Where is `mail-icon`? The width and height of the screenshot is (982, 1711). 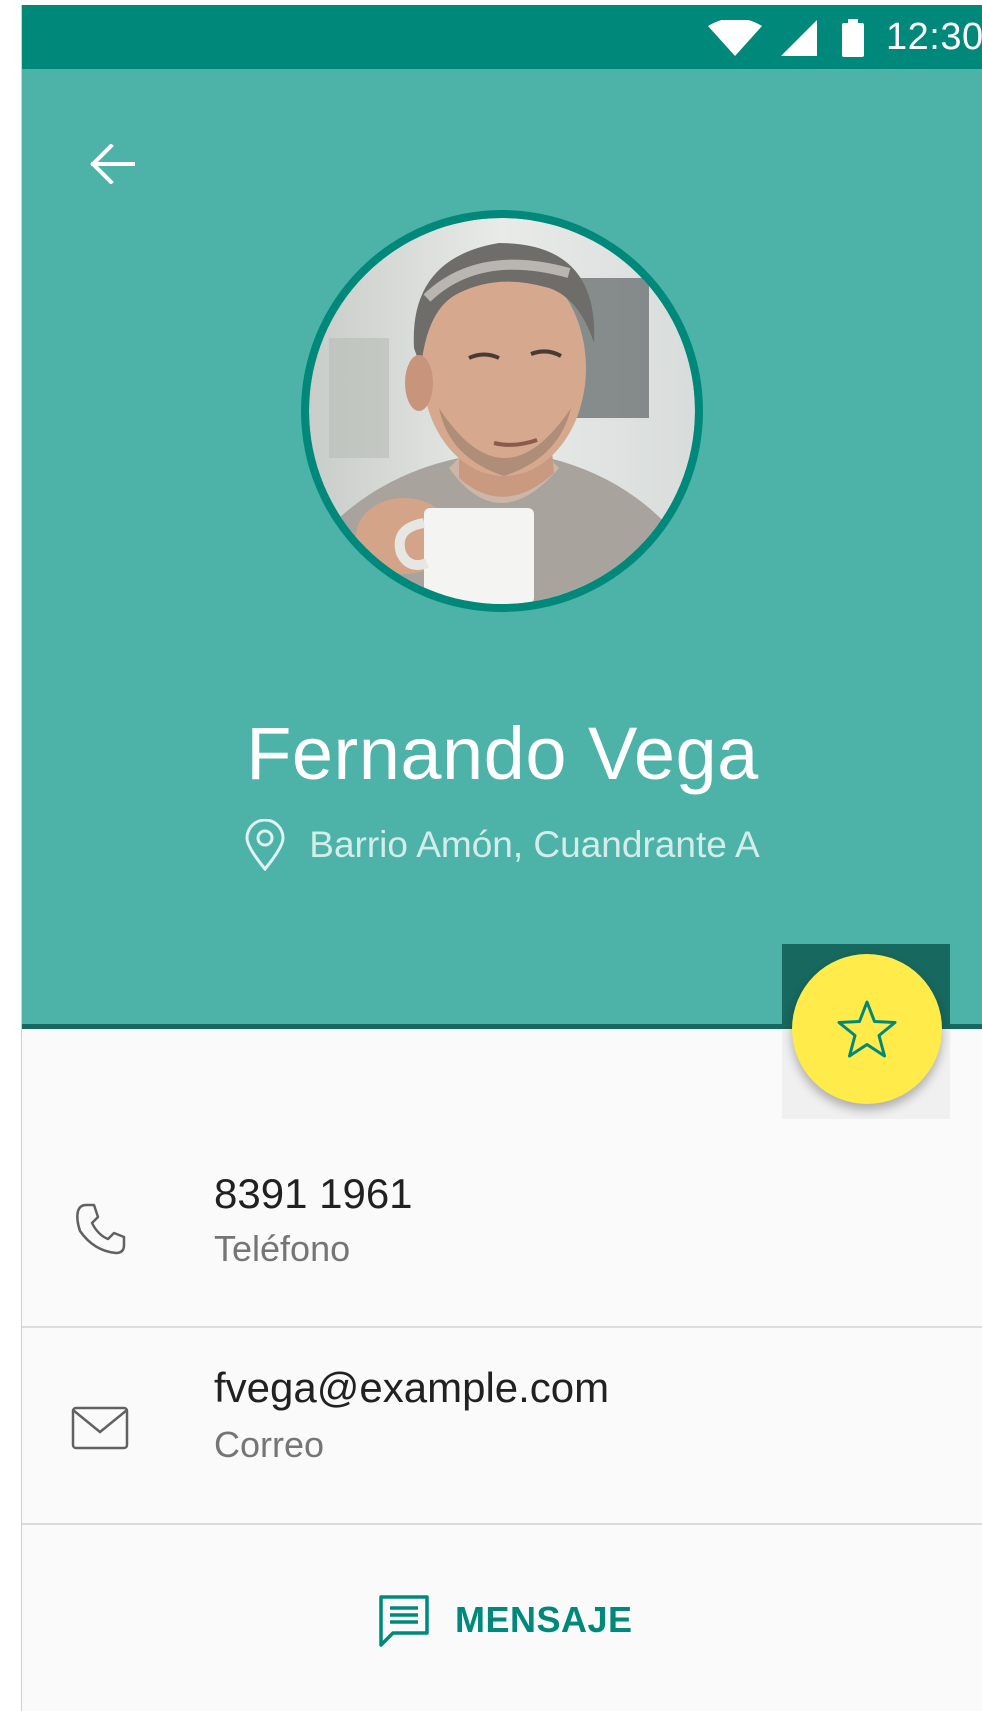 mail-icon is located at coordinates (100, 1428).